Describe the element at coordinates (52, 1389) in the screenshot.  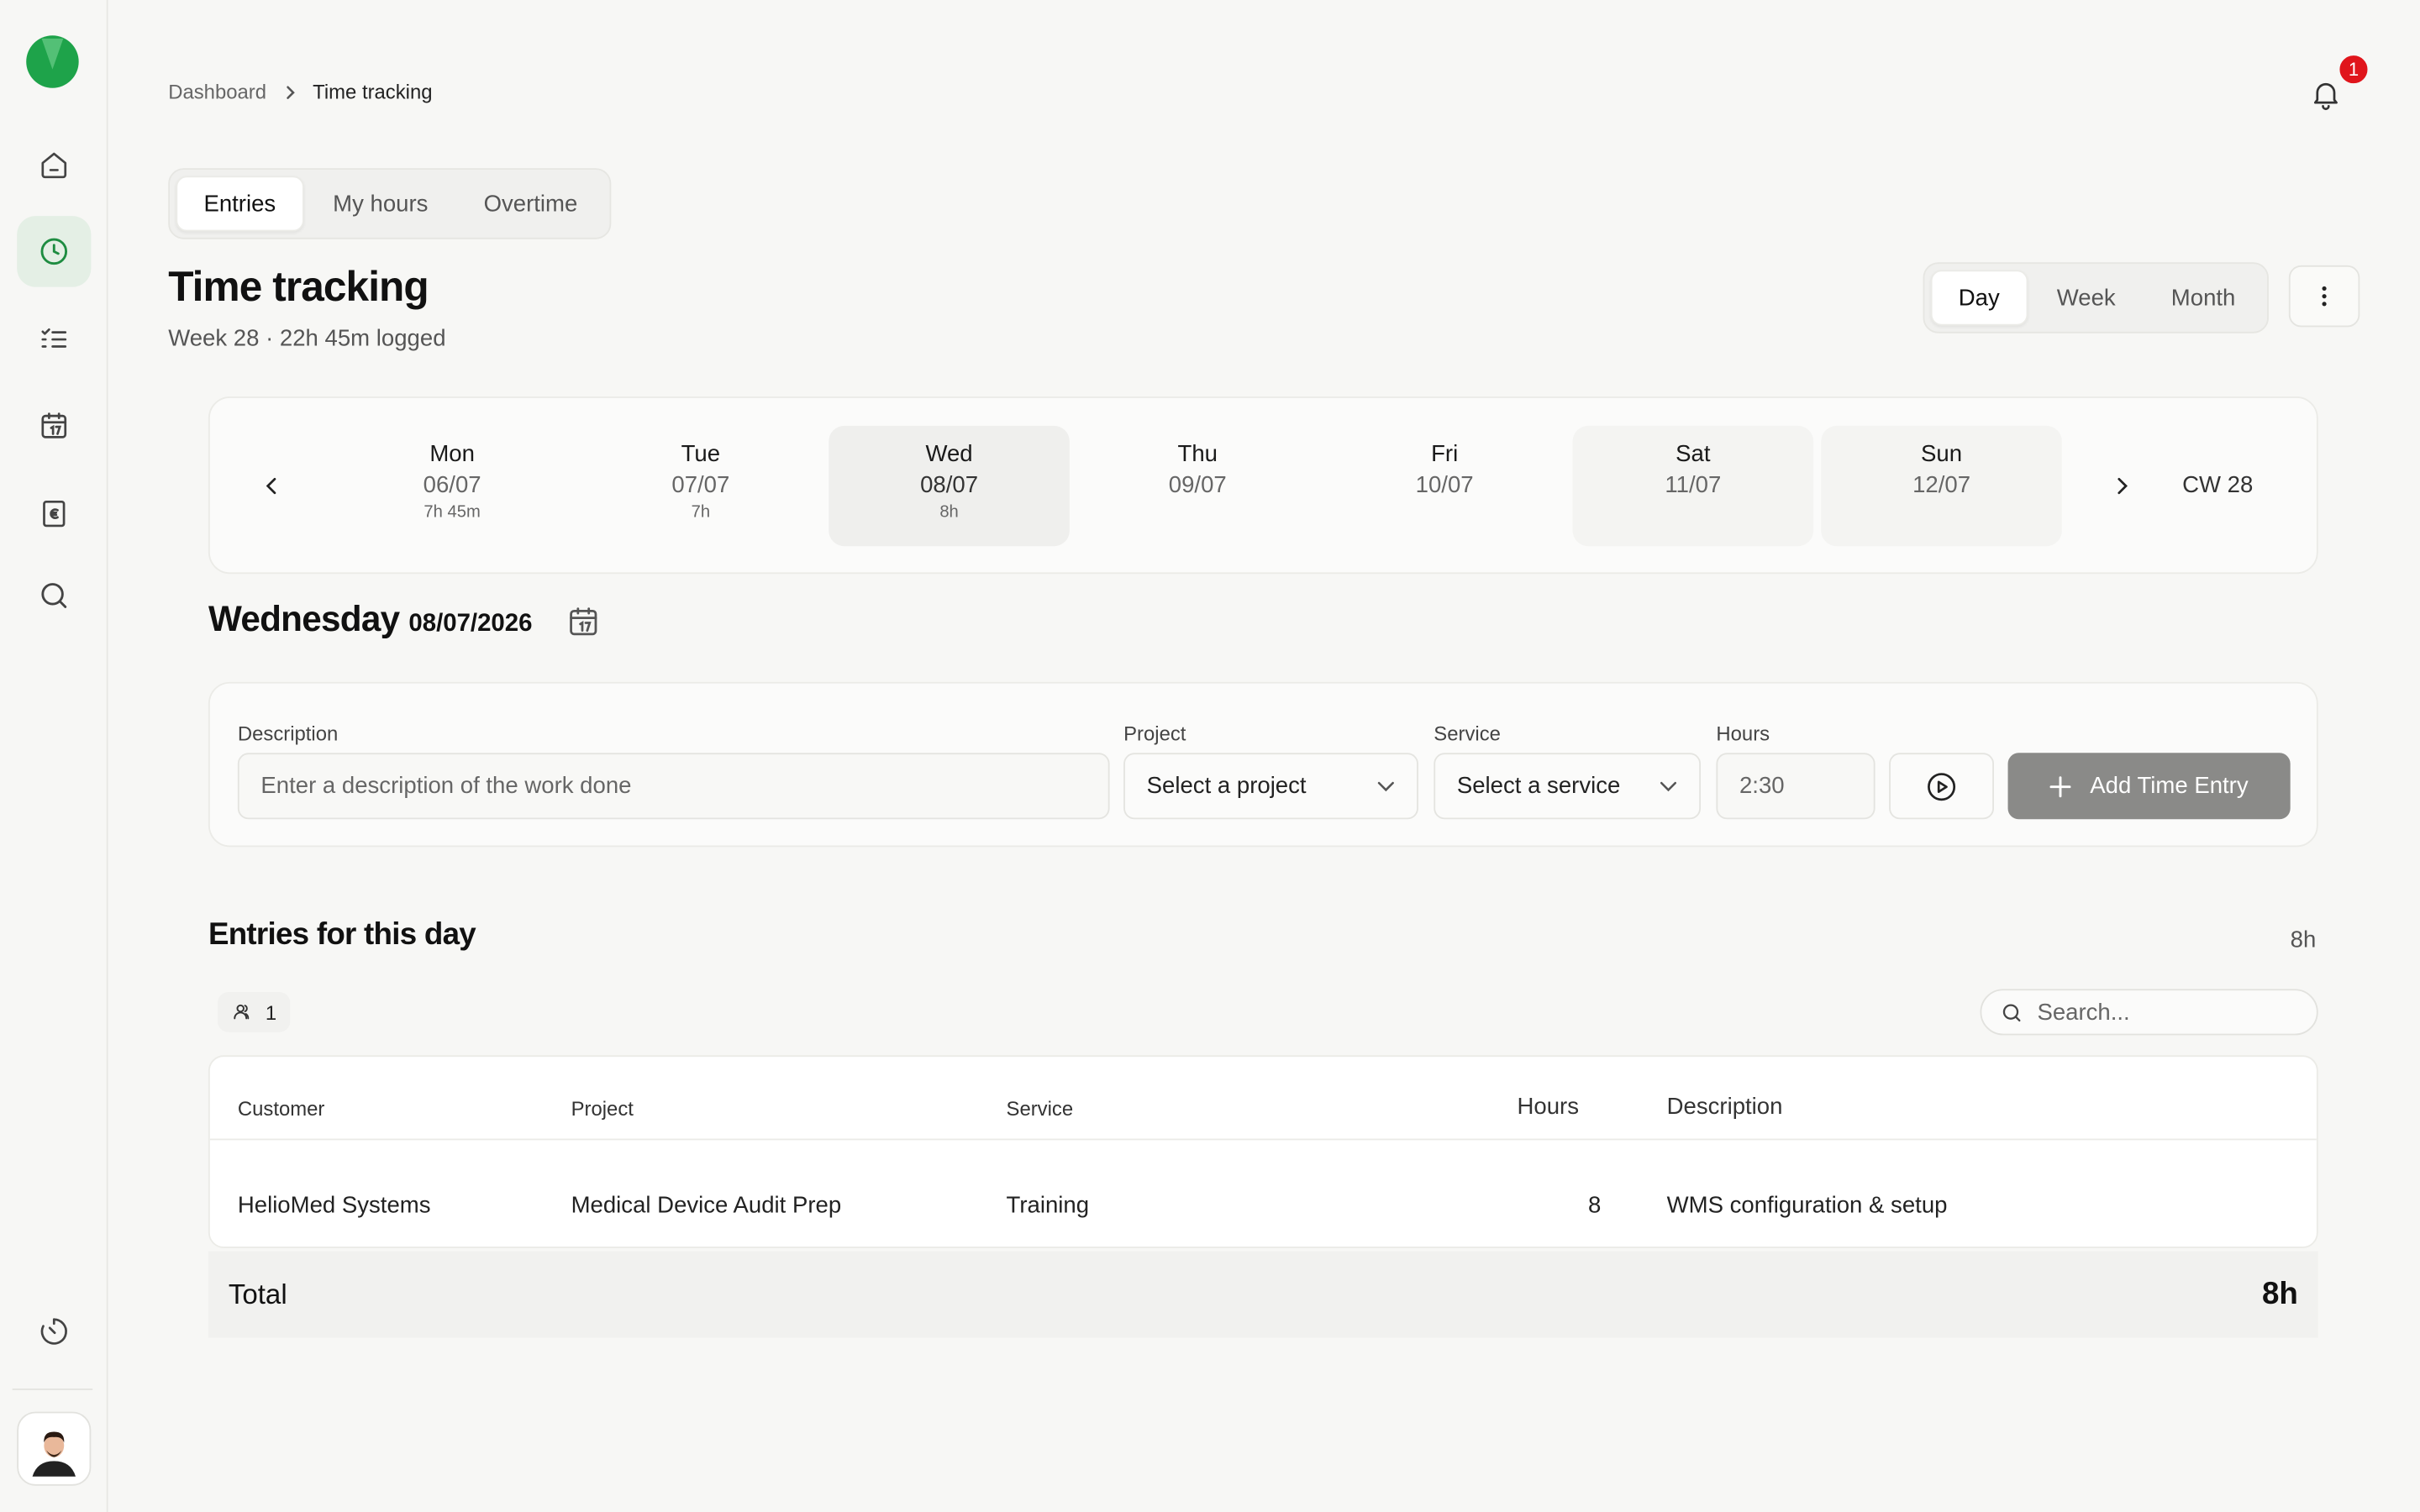
I see `sidebar-divider` at that location.